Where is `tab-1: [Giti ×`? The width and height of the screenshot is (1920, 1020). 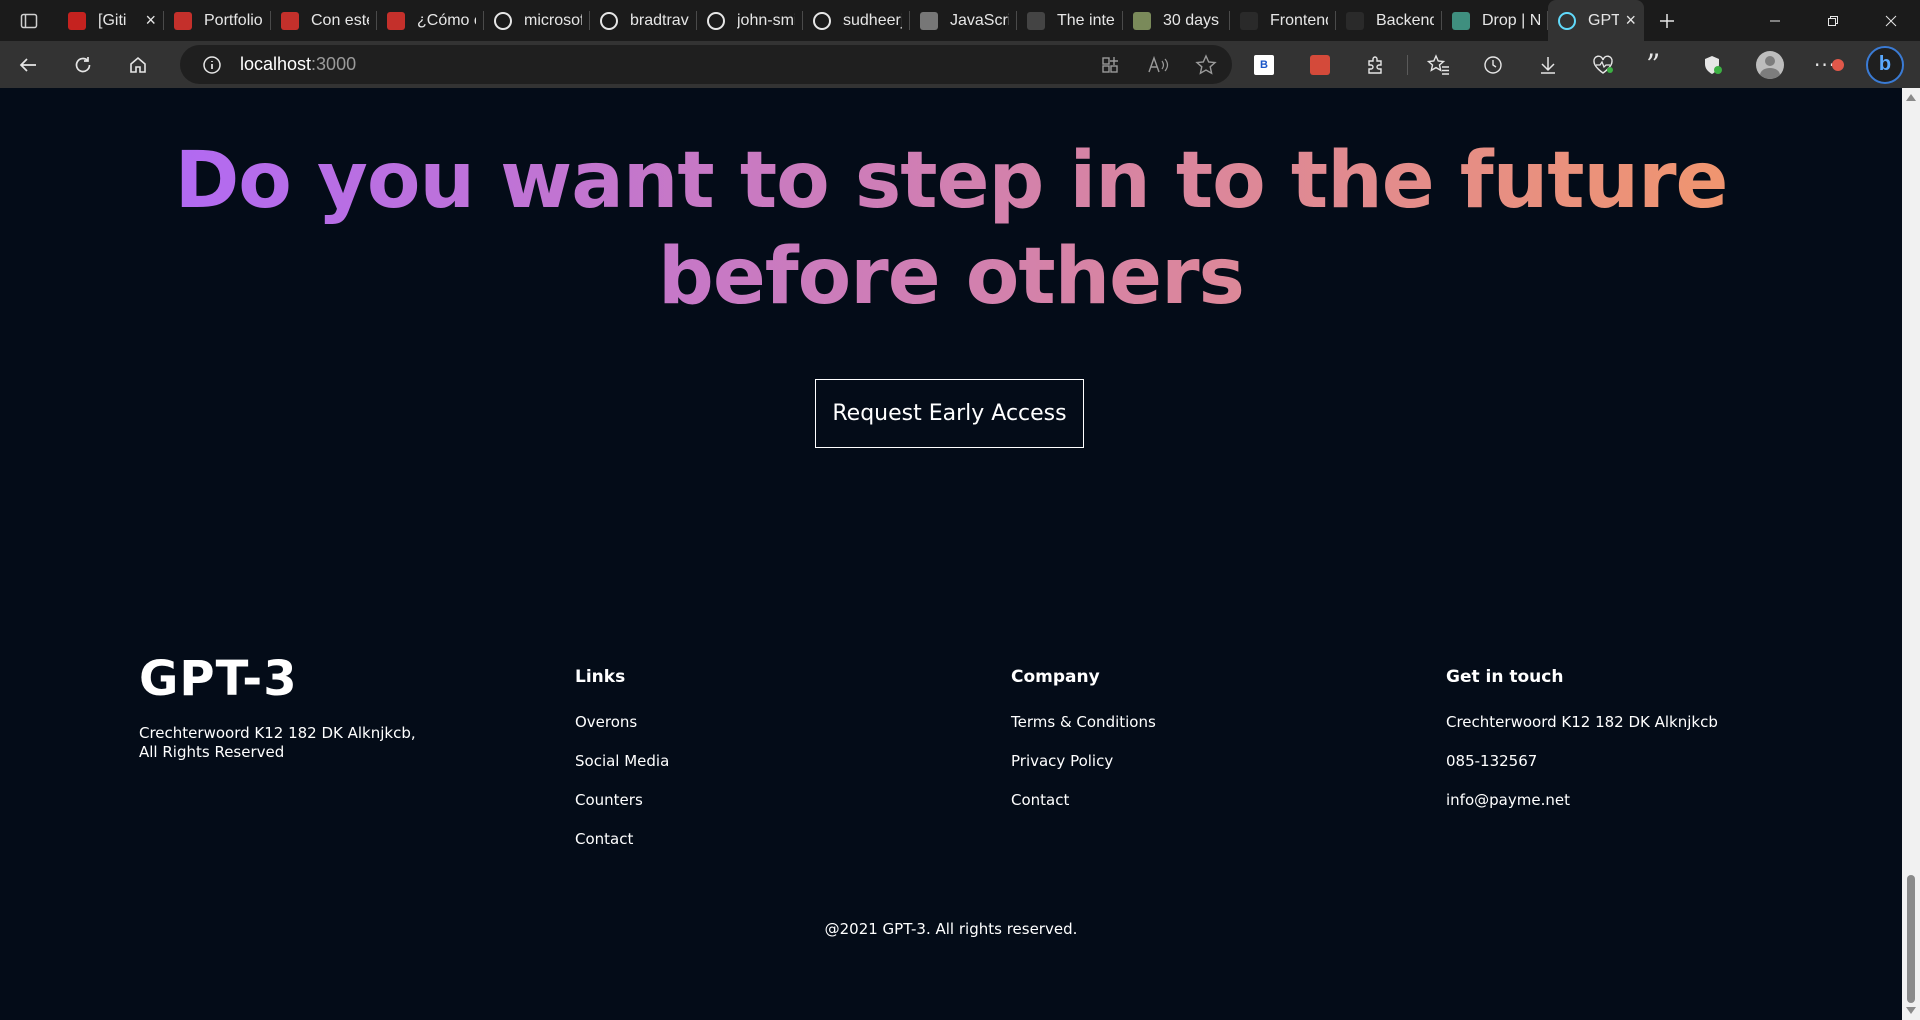 tab-1: [Giti × is located at coordinates (111, 20).